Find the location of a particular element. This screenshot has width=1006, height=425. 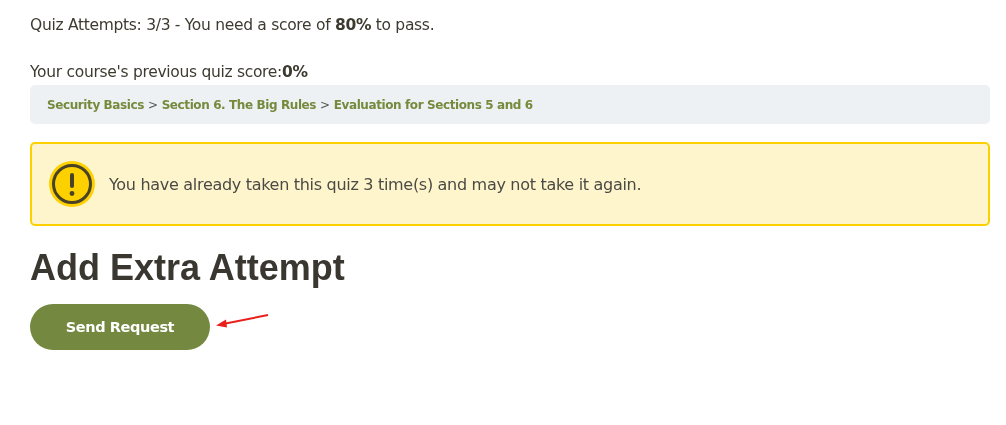

previous-score-text: Your course's previous quiz score:0% is located at coordinates (169, 72).